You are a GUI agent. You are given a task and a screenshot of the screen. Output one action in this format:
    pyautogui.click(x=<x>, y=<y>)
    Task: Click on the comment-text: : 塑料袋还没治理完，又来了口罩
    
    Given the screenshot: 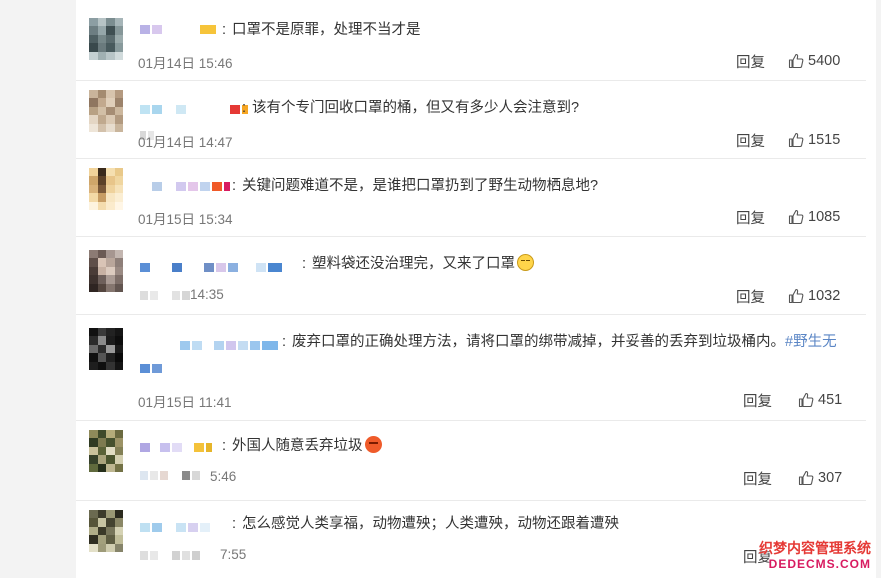 What is the action you would take?
    pyautogui.click(x=418, y=264)
    